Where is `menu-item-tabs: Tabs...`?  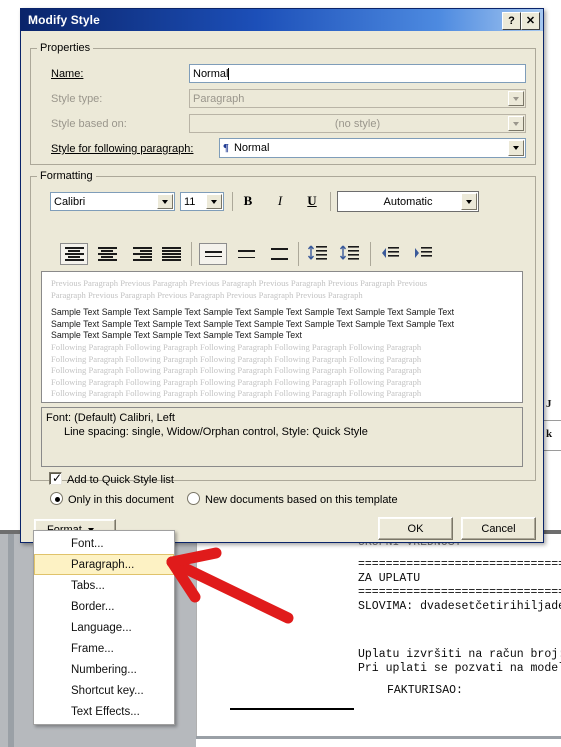 menu-item-tabs: Tabs... is located at coordinates (104, 585).